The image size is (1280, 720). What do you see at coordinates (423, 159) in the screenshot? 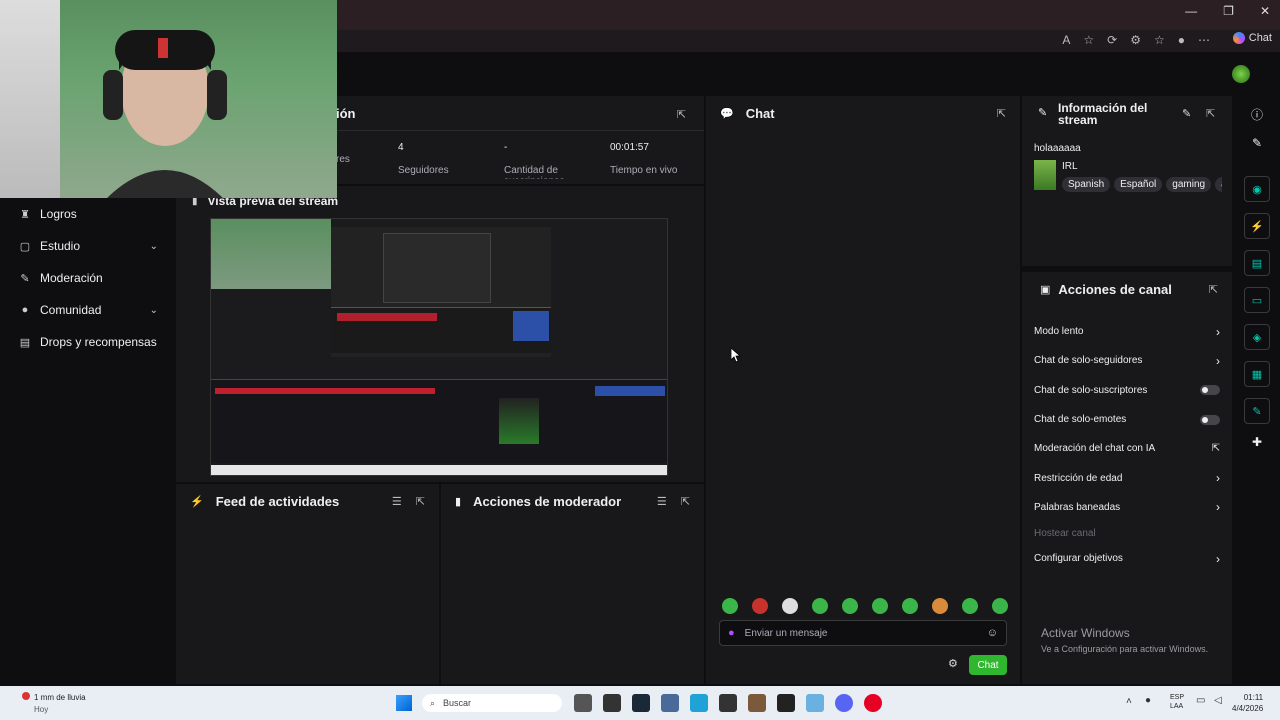
I see `stat-followers: 4 Seguidores` at bounding box center [423, 159].